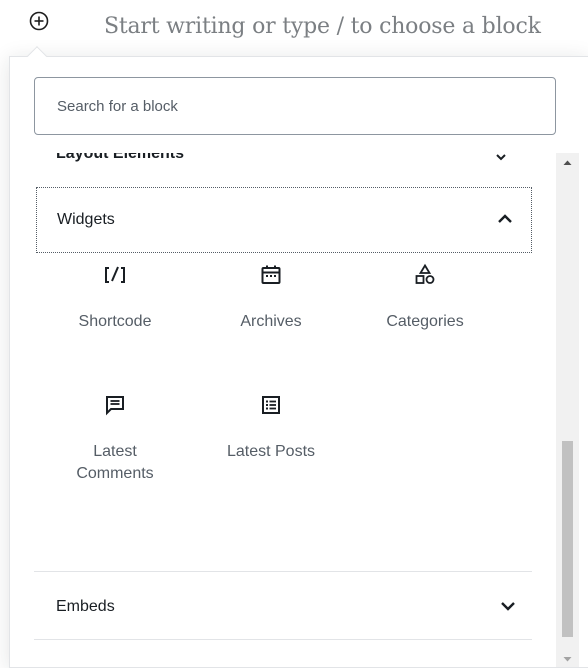 This screenshot has height=668, width=588. Describe the element at coordinates (567, 163) in the screenshot. I see `scroll-up-arrow-icon` at that location.